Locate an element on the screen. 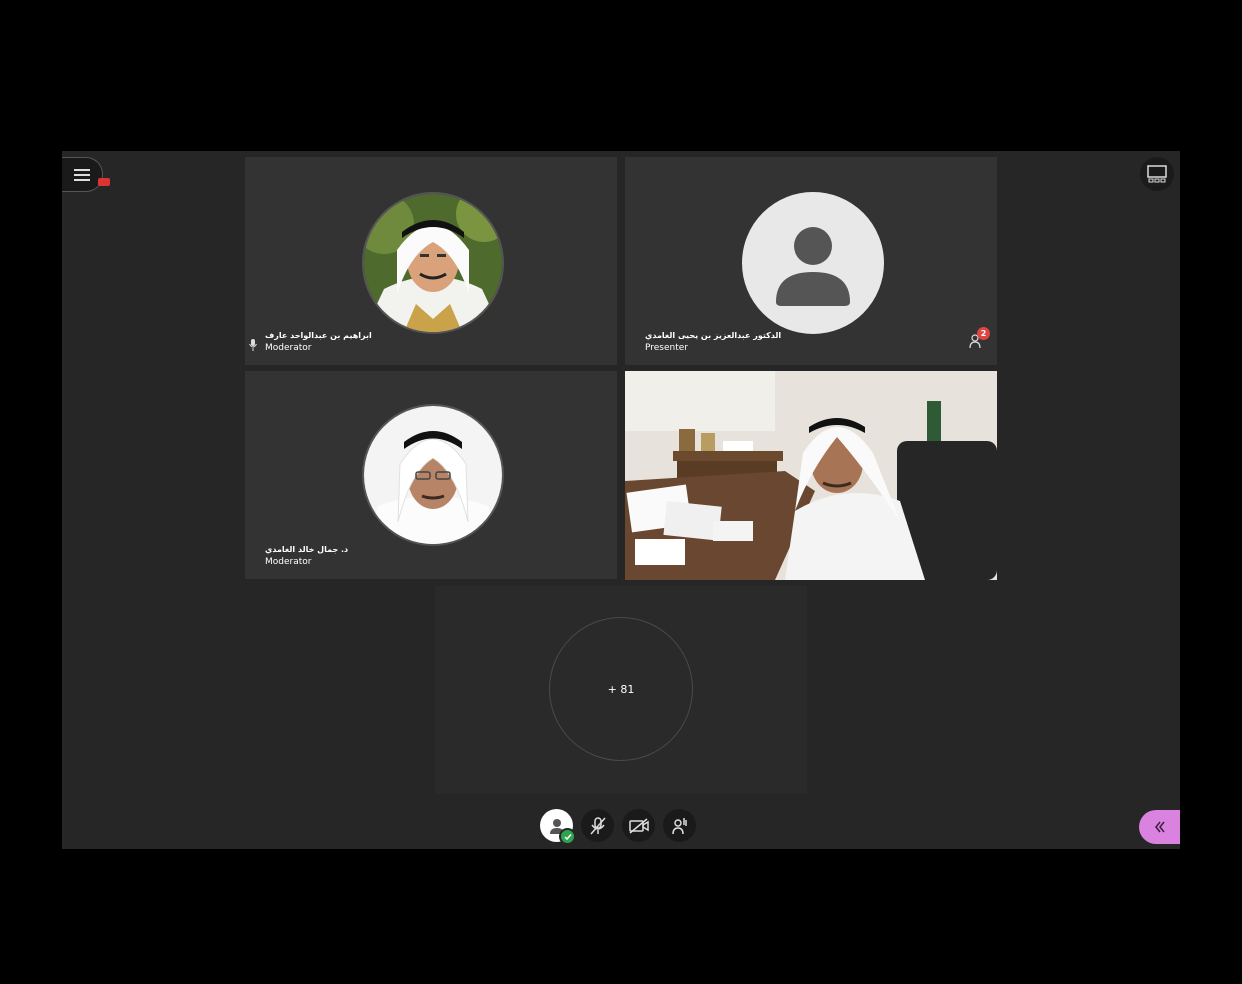 This screenshot has width=1242, height=984. camera-toggle-button is located at coordinates (638, 825).